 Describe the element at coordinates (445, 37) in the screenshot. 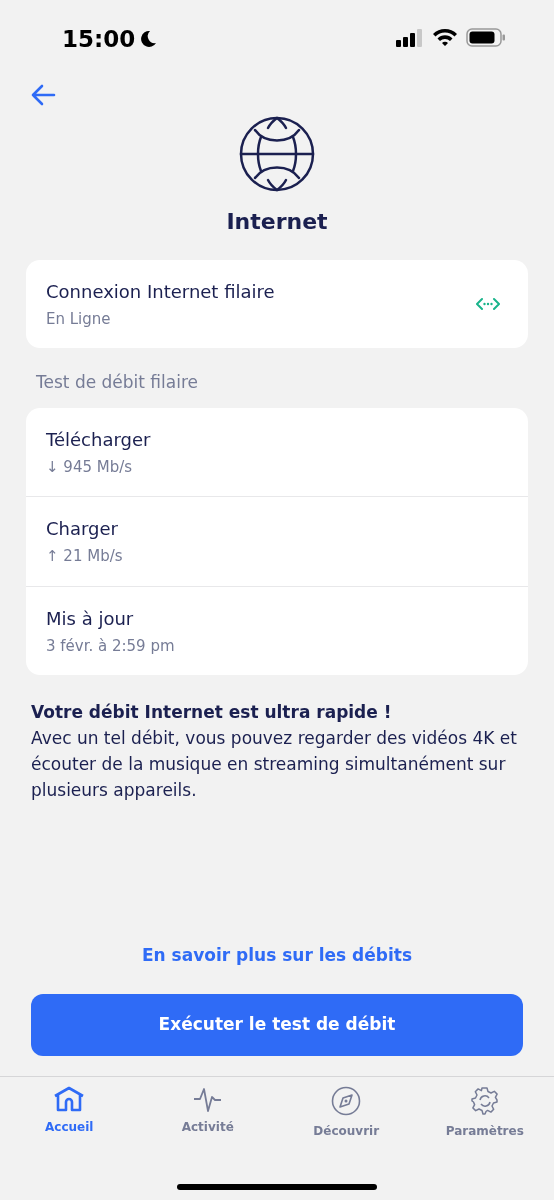

I see `wifi-icon` at that location.